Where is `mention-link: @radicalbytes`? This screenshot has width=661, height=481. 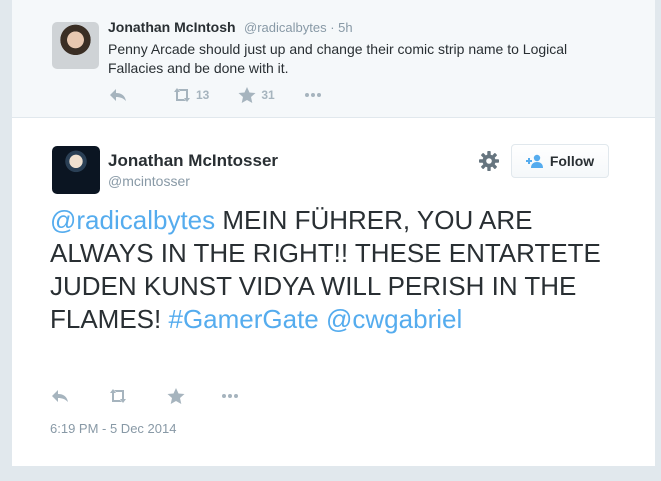
mention-link: @radicalbytes is located at coordinates (132, 220).